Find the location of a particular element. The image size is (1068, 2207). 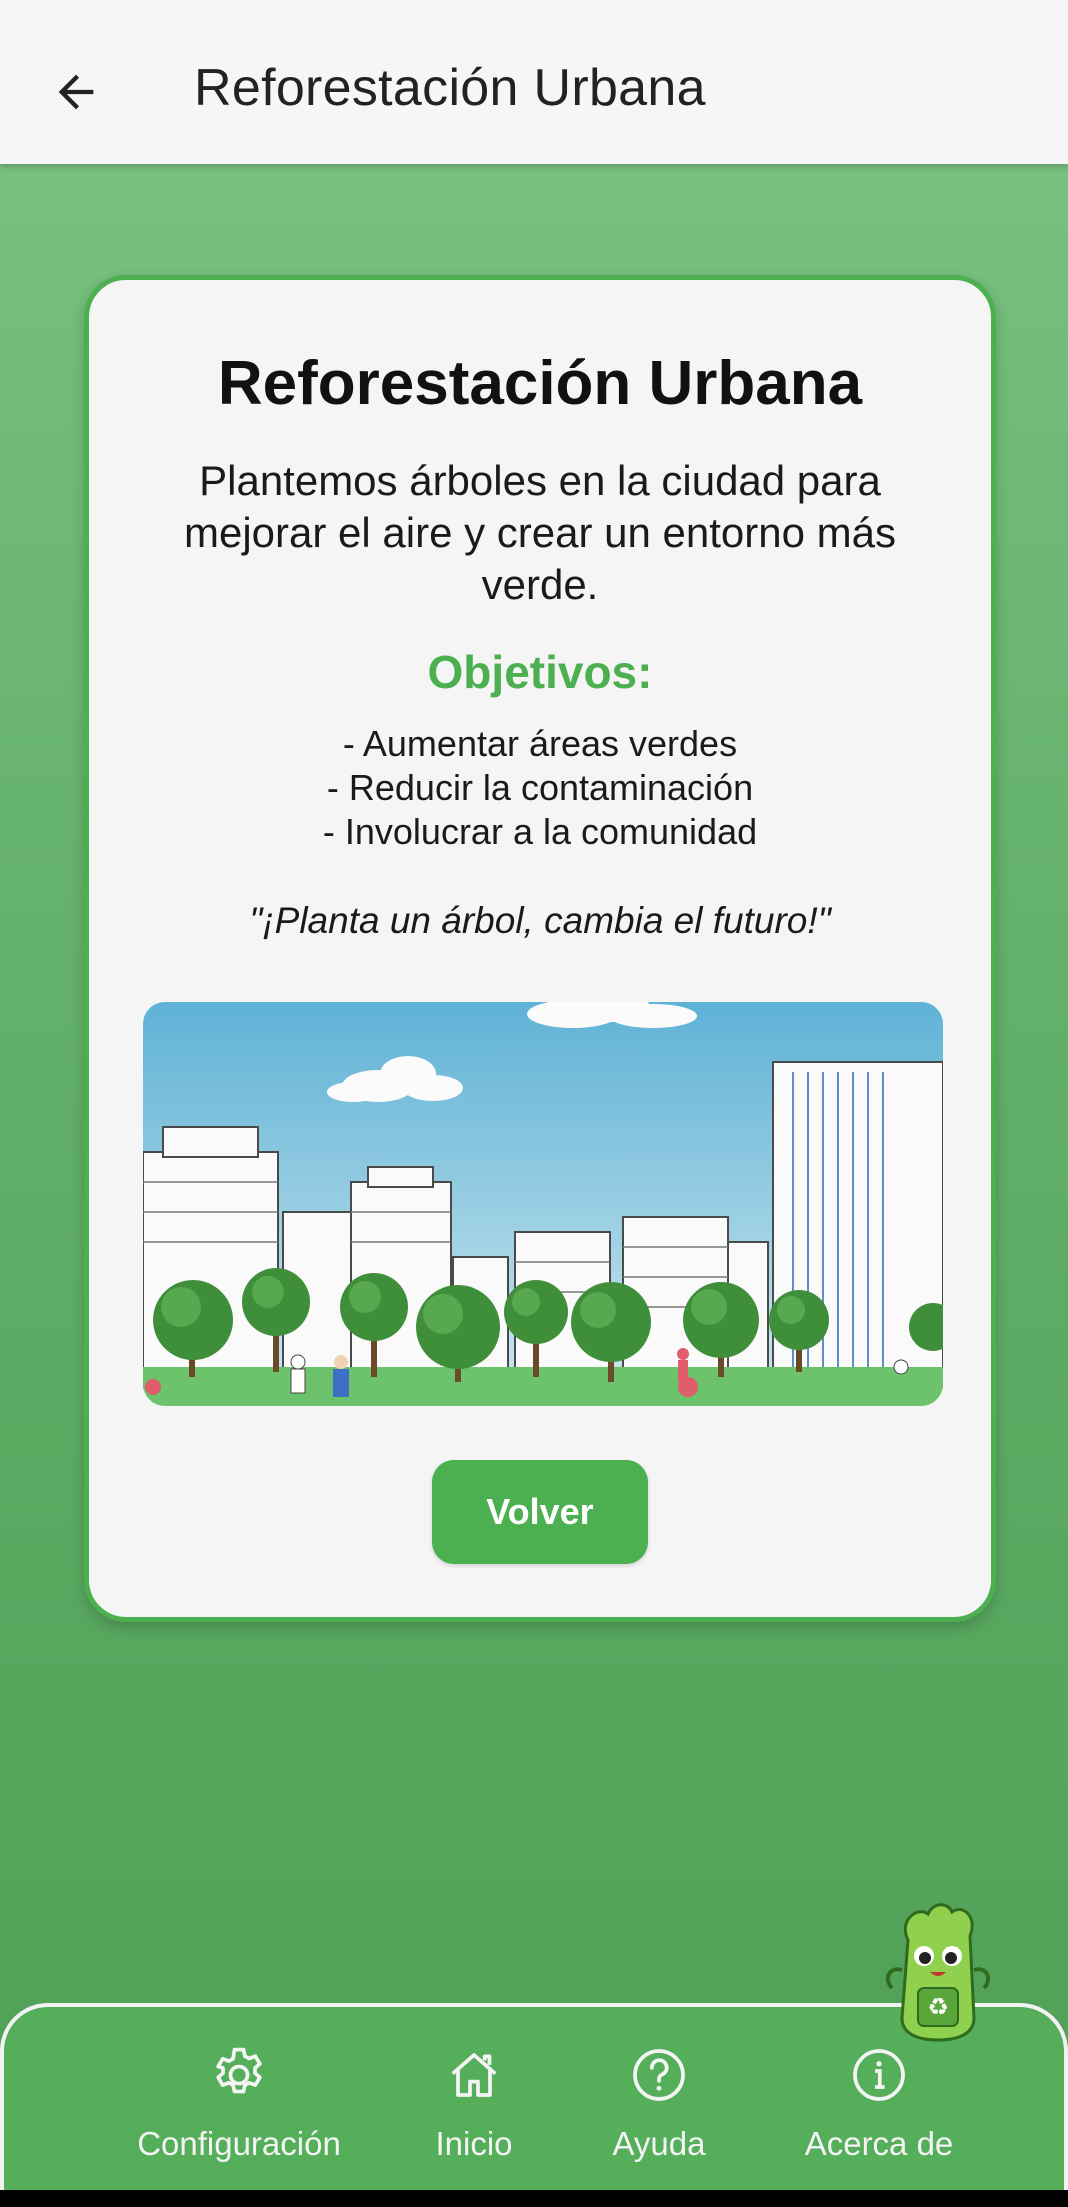

objective-item: - Aumentar áreas verdes is located at coordinates (540, 743).